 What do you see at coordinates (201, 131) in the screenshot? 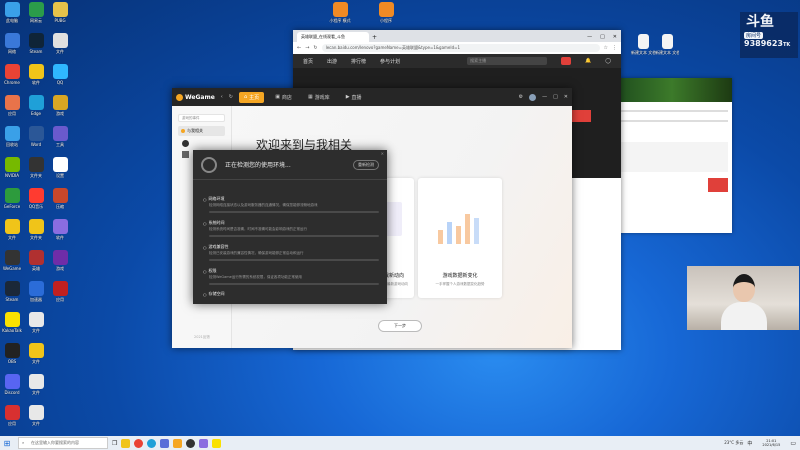
I see `sidebar-item-related: 与我相关` at bounding box center [201, 131].